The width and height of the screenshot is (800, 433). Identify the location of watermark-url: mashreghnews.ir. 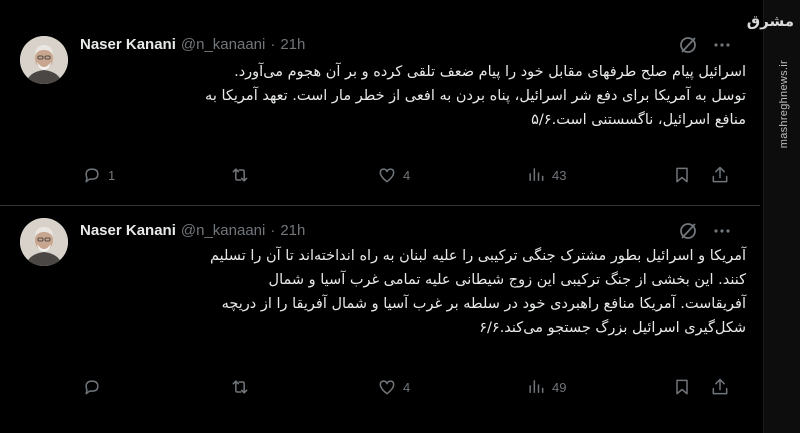
(784, 104).